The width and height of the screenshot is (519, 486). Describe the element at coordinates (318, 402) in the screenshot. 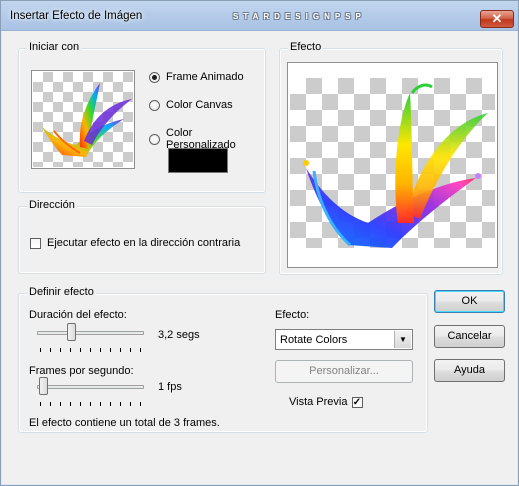

I see `live-preview-label: Vista Previa` at that location.